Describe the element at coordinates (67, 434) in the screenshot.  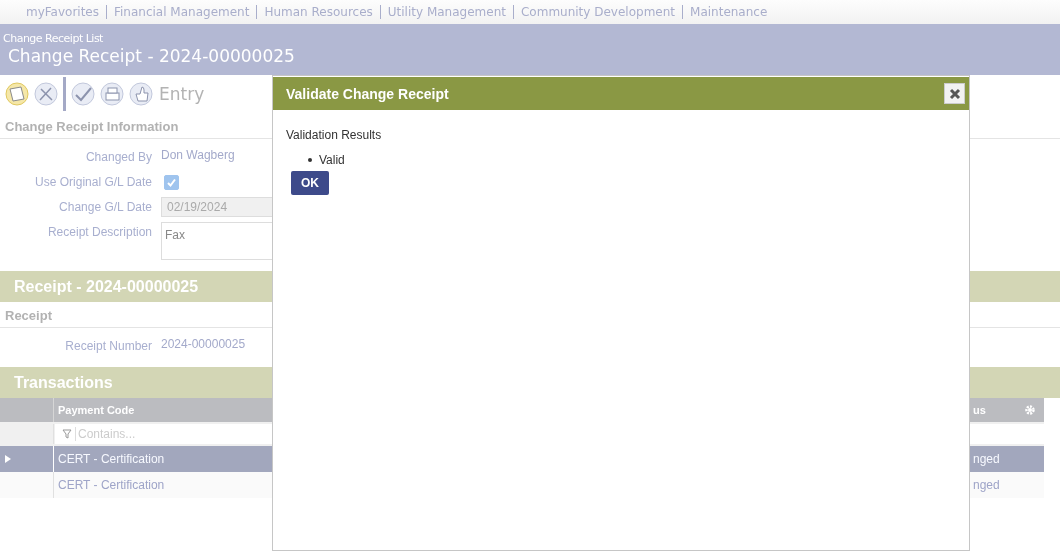
I see `filter-icon` at that location.